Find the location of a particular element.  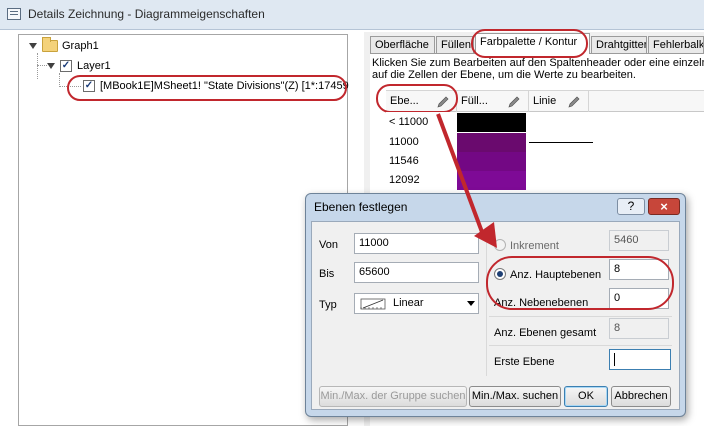

help-button: ? is located at coordinates (631, 206).